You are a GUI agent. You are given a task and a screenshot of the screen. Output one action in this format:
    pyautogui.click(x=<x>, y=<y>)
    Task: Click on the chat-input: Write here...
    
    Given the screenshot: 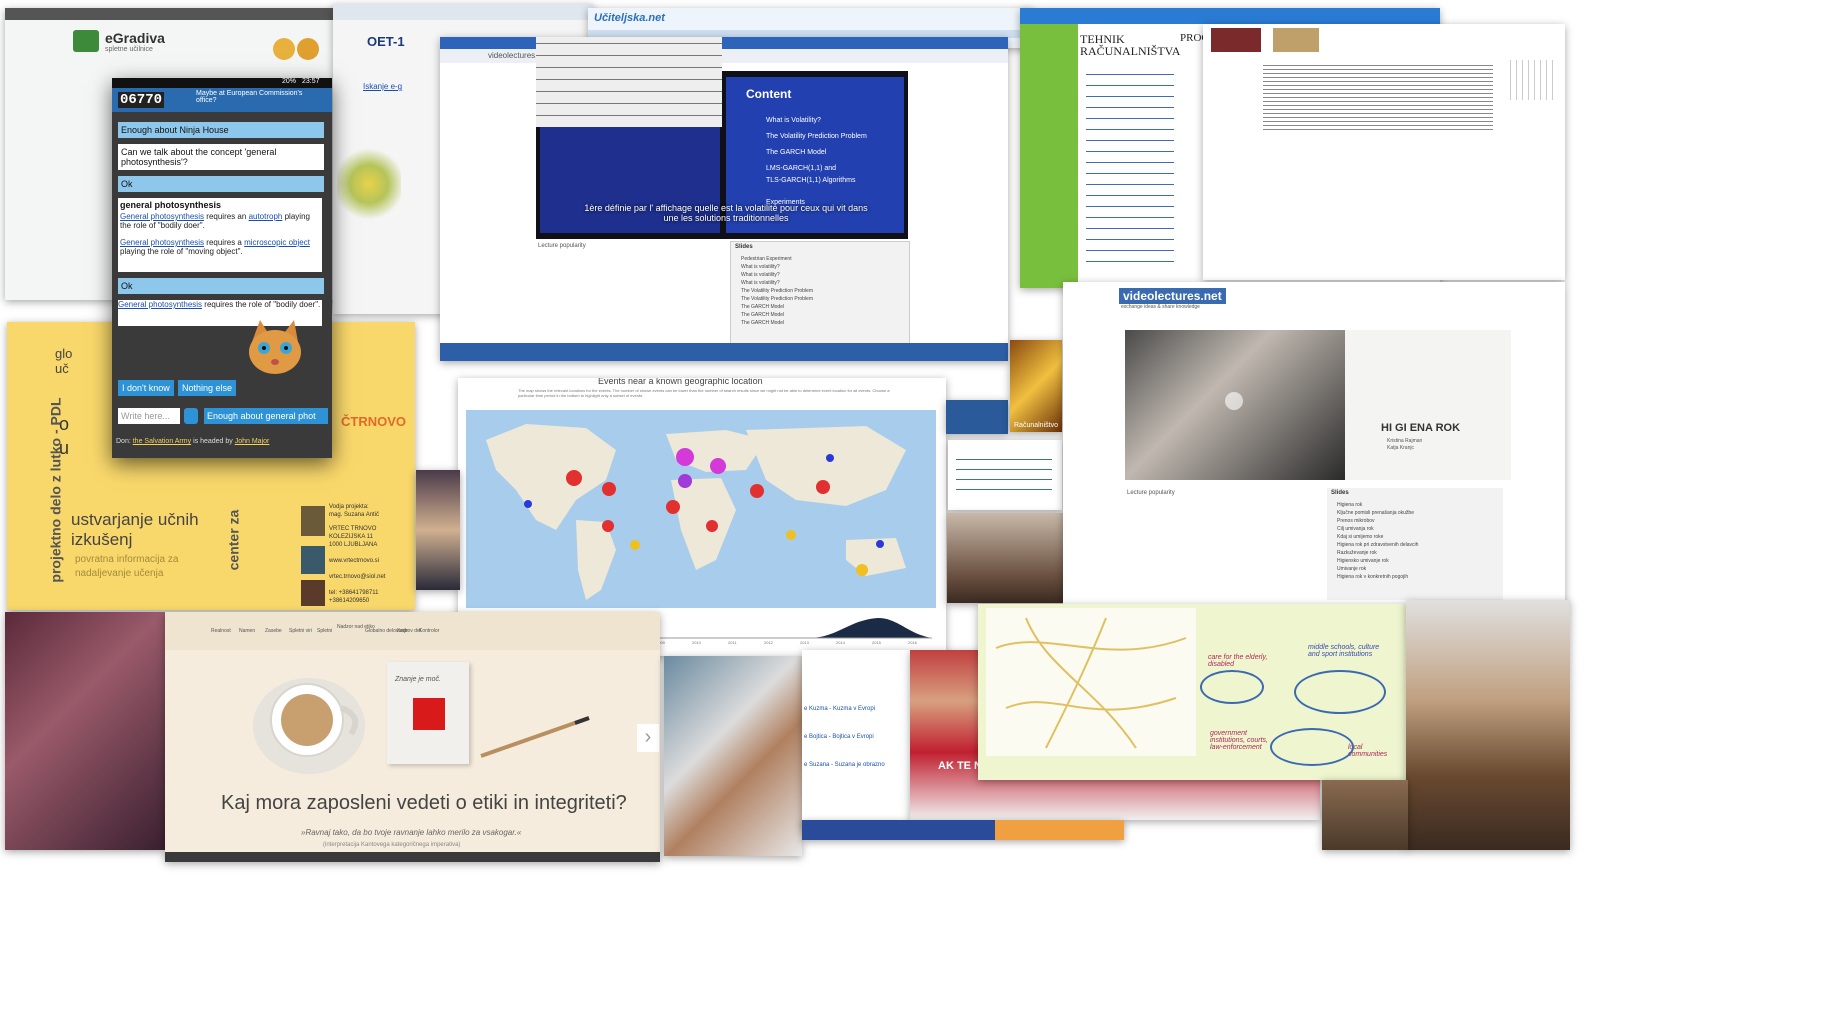 What is the action you would take?
    pyautogui.click(x=149, y=416)
    